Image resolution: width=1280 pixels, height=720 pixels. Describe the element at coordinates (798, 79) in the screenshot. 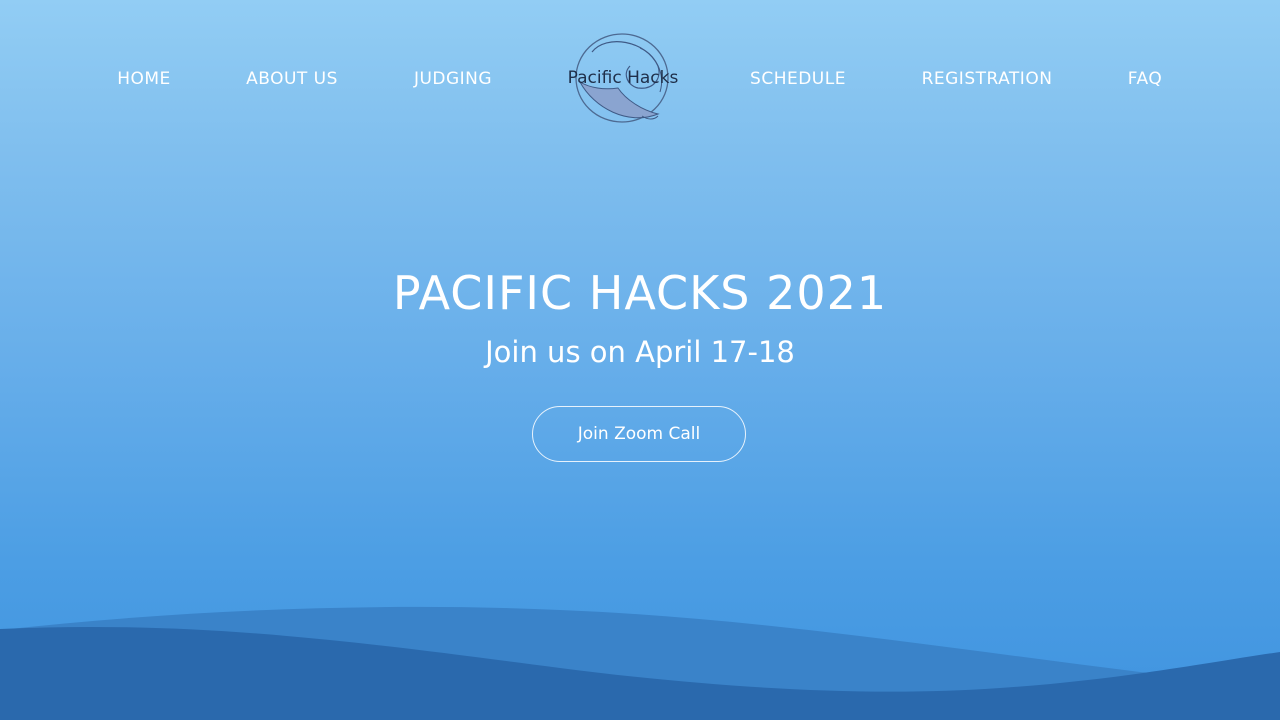

I see `nav-schedule-link: SCHEDULE` at that location.